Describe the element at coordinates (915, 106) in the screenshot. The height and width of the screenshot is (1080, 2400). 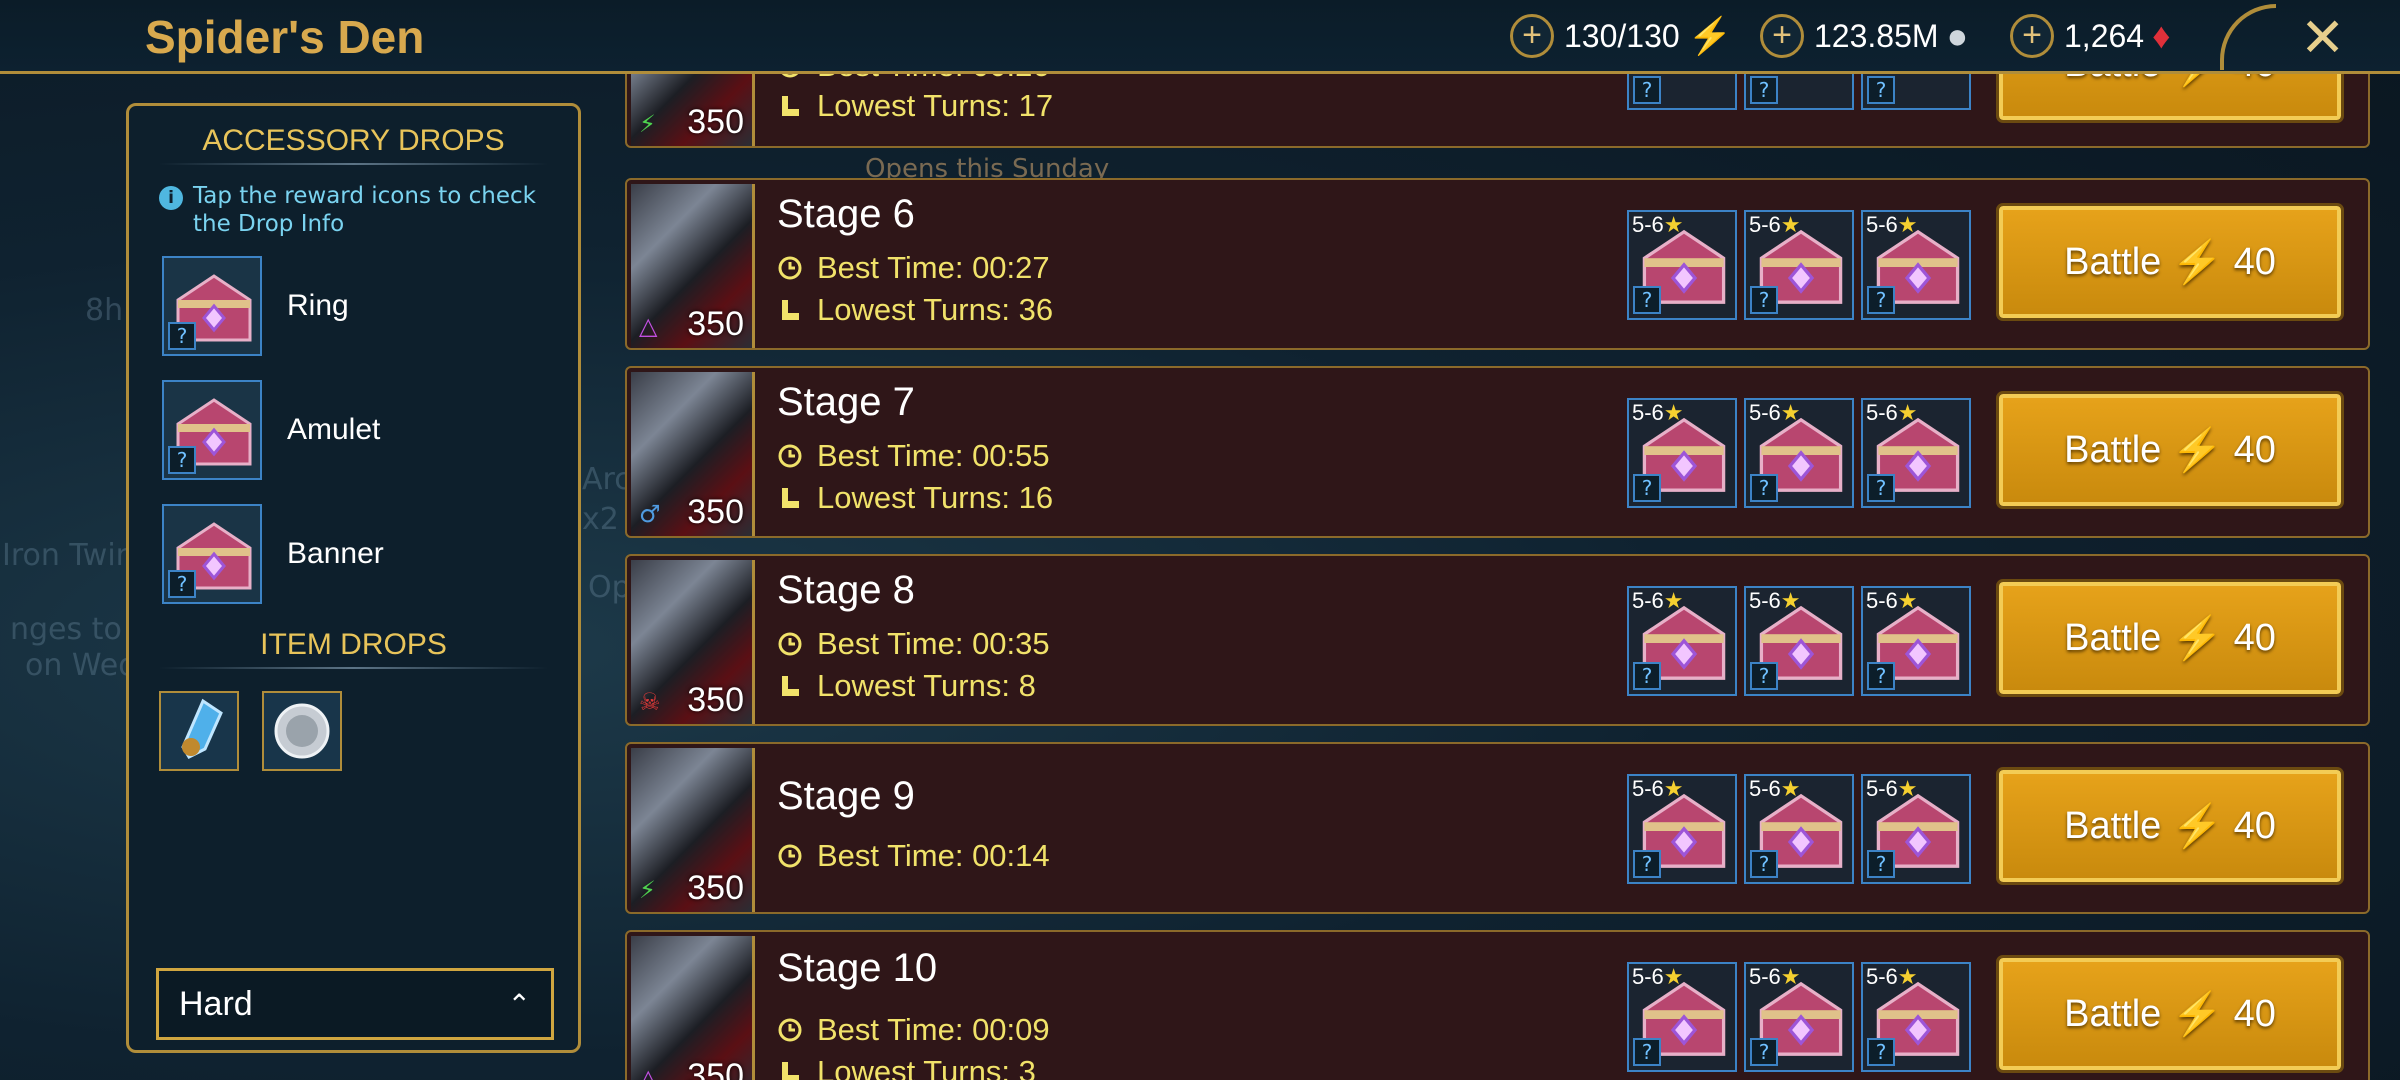
I see `lowest-turns: Lowest Turns: 17` at that location.